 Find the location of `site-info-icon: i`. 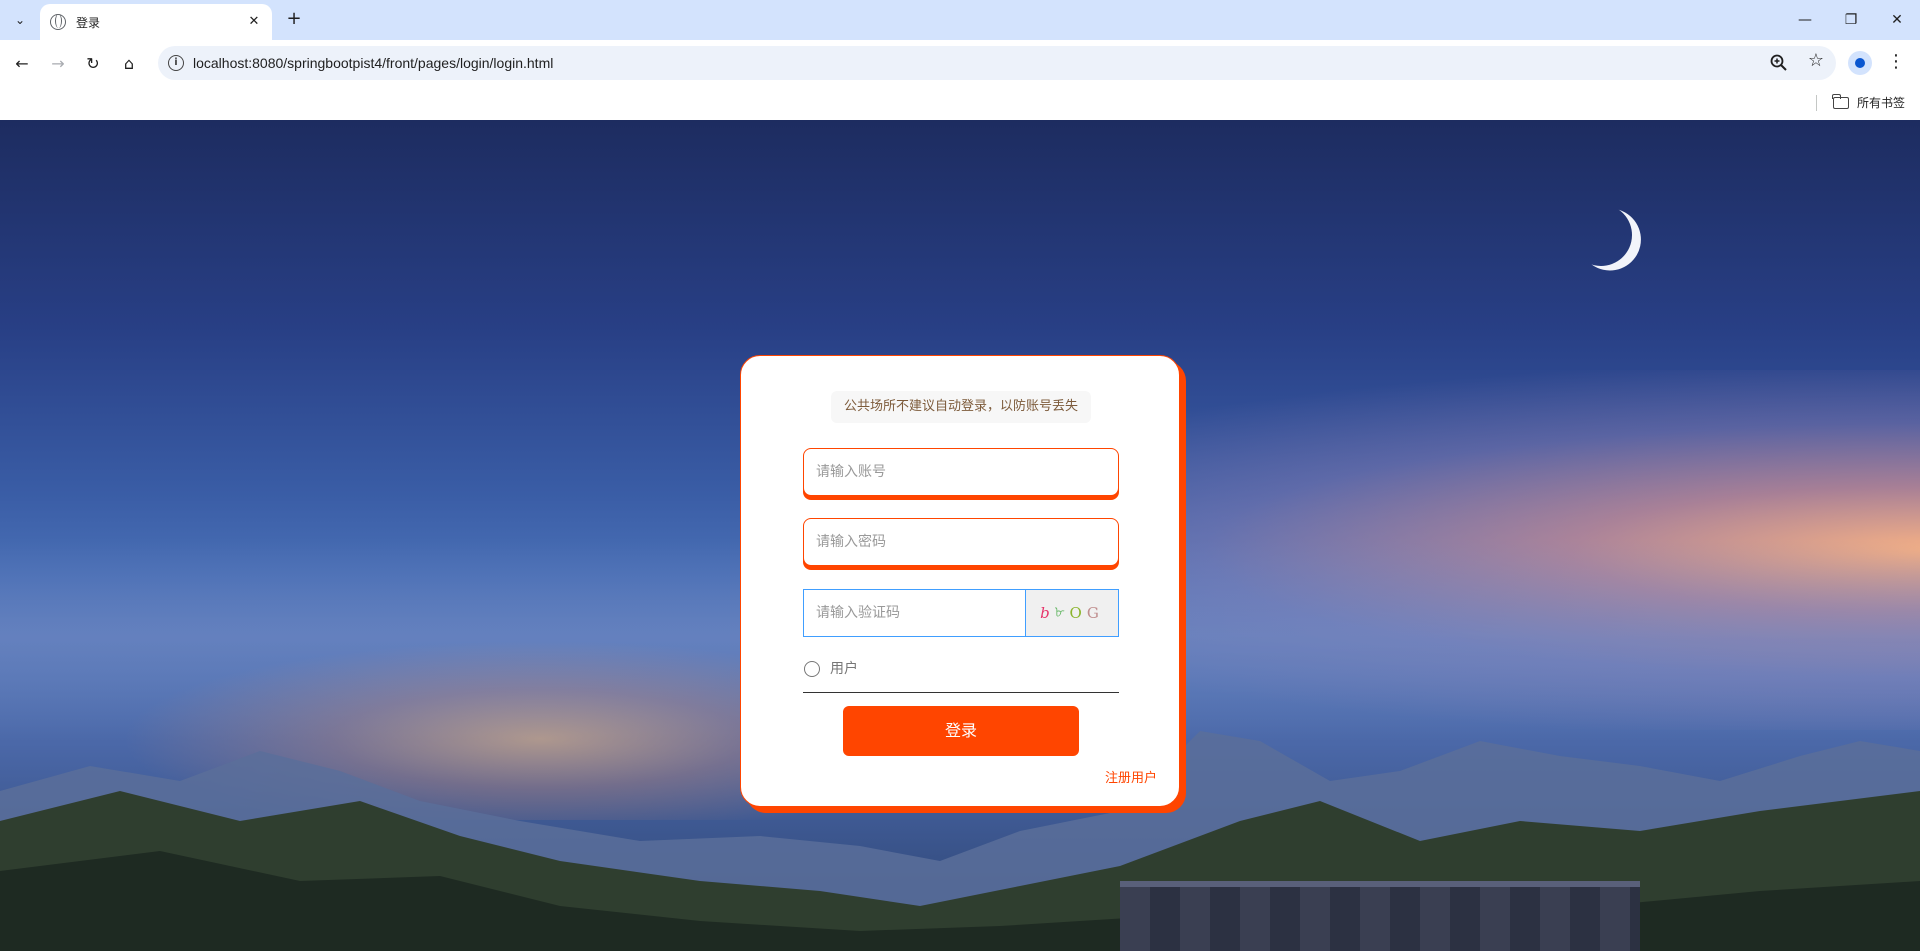

site-info-icon: i is located at coordinates (176, 63).